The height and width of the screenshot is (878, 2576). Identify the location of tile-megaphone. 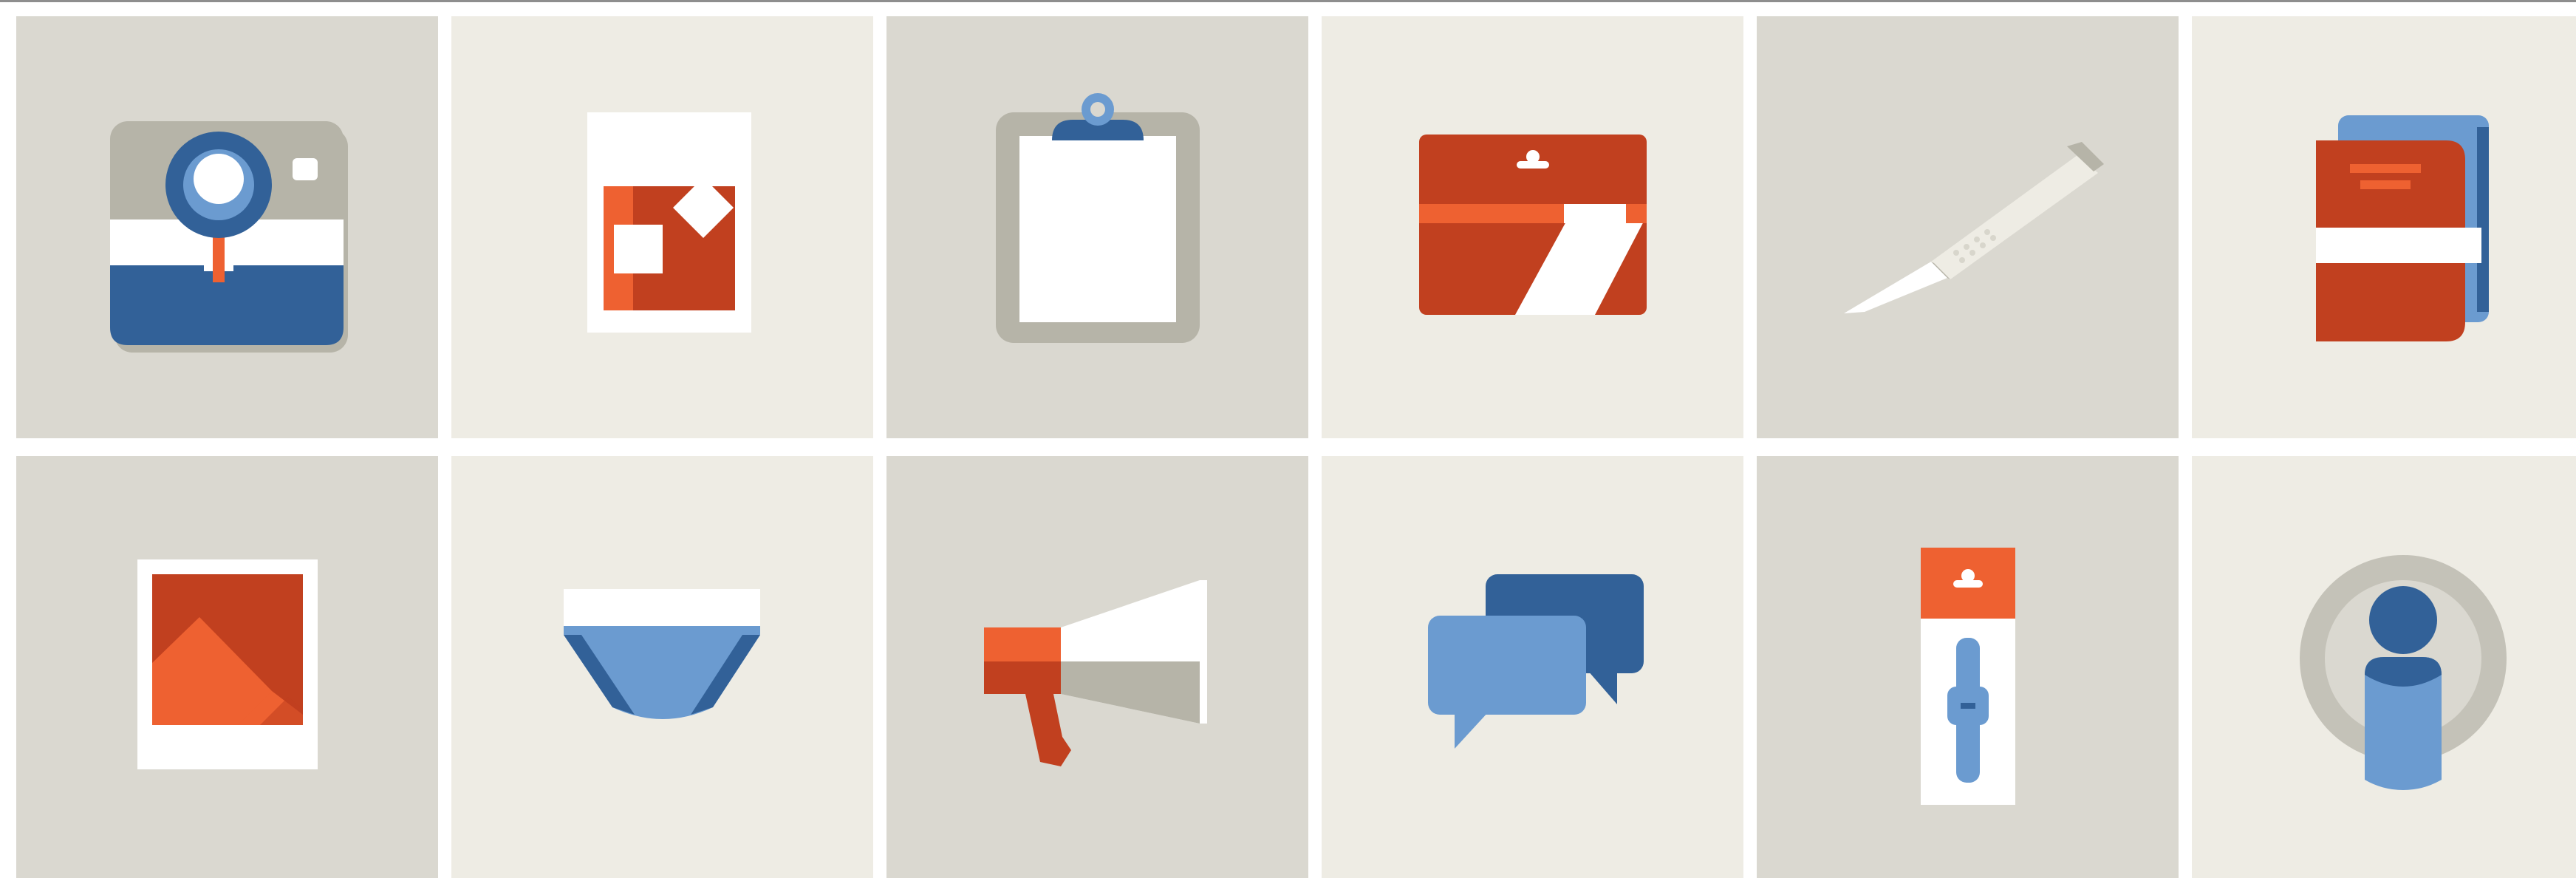
(1097, 667).